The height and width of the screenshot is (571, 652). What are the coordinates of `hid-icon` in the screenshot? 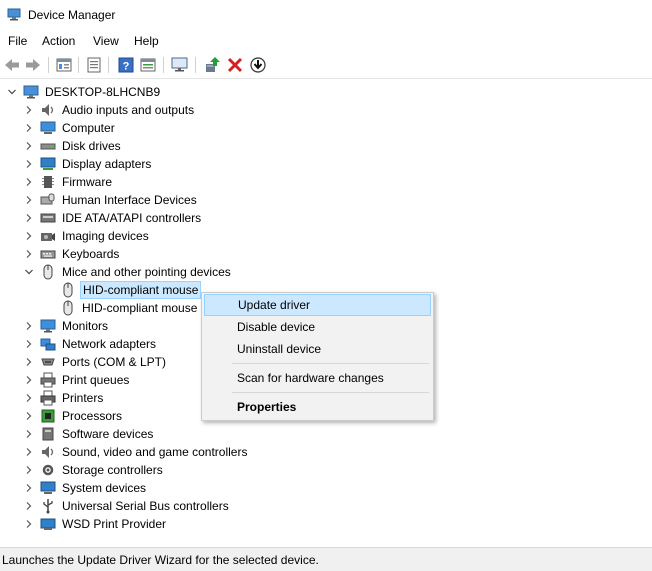 It's located at (47, 199).